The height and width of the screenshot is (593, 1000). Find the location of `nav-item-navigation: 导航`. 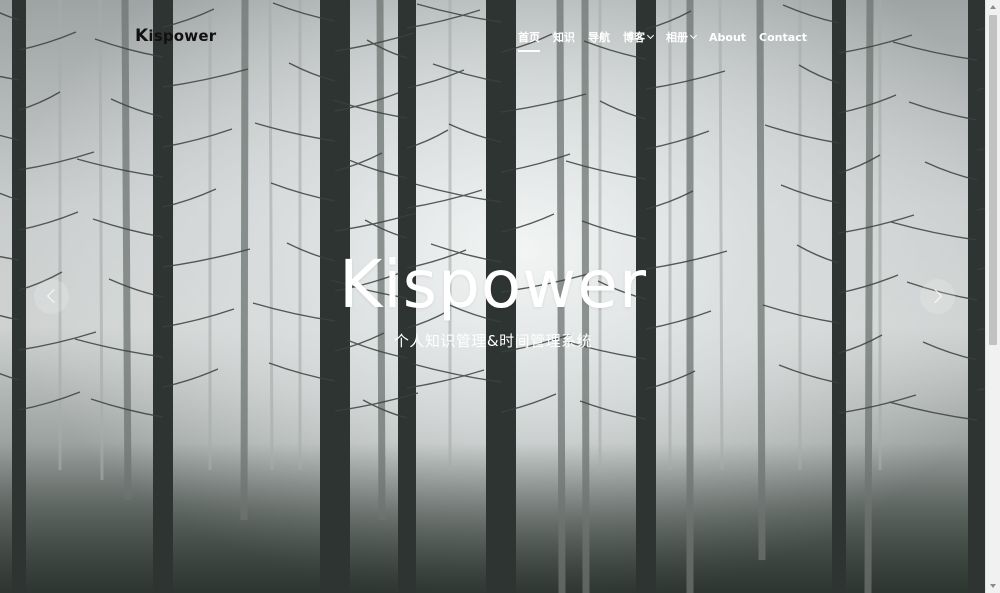

nav-item-navigation: 导航 is located at coordinates (599, 37).